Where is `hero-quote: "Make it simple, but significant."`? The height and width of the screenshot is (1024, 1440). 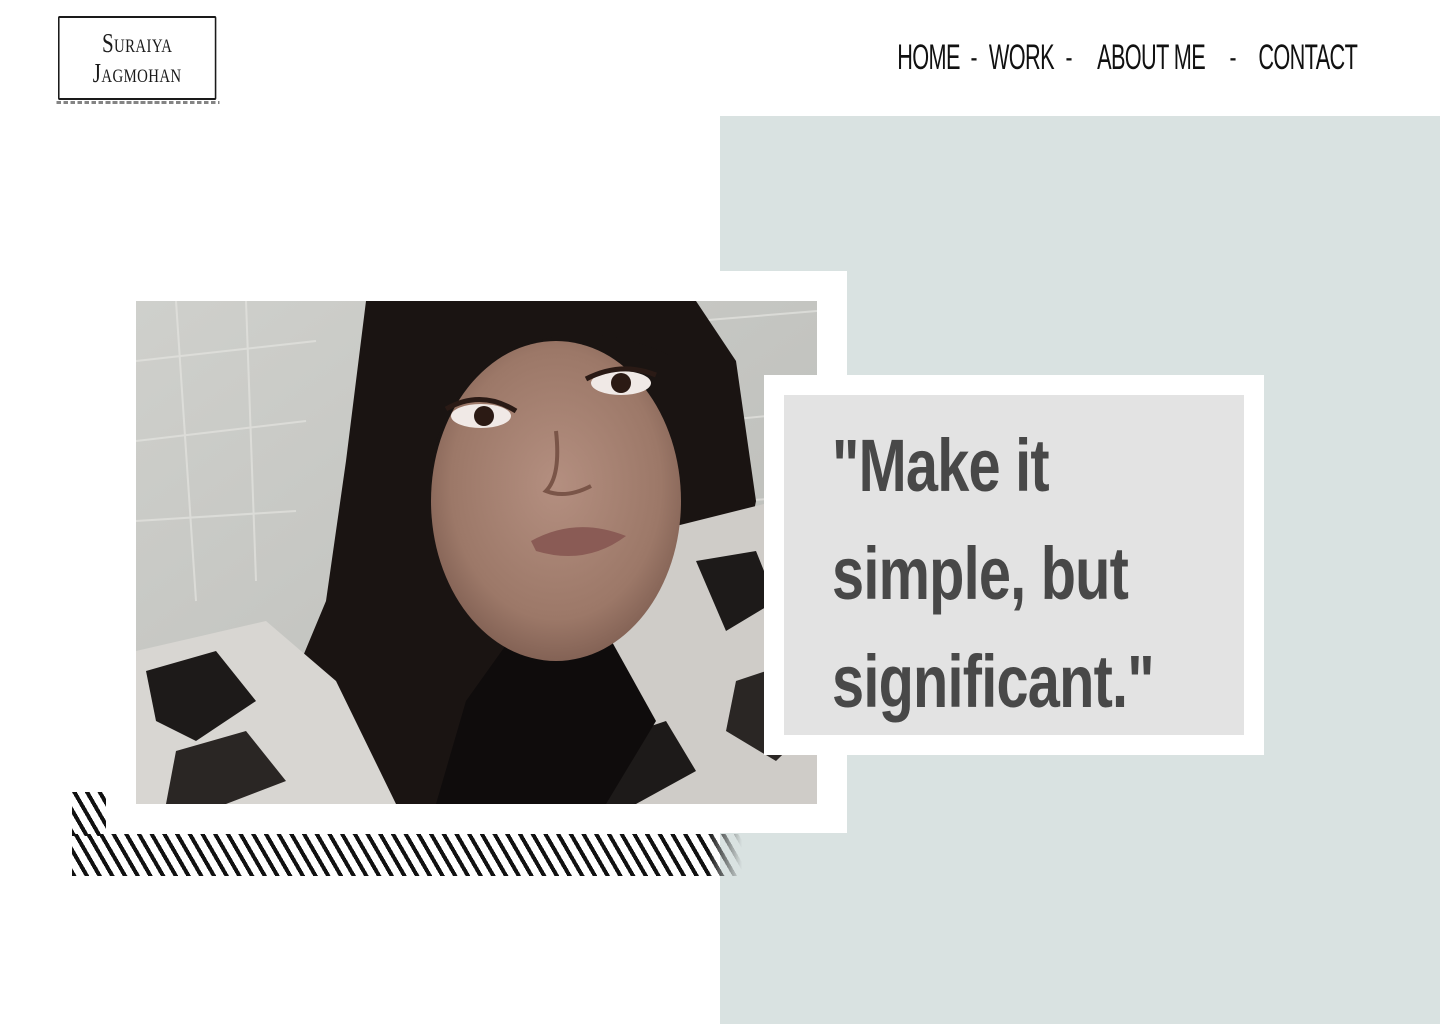
hero-quote: "Make it simple, but significant." is located at coordinates (993, 573).